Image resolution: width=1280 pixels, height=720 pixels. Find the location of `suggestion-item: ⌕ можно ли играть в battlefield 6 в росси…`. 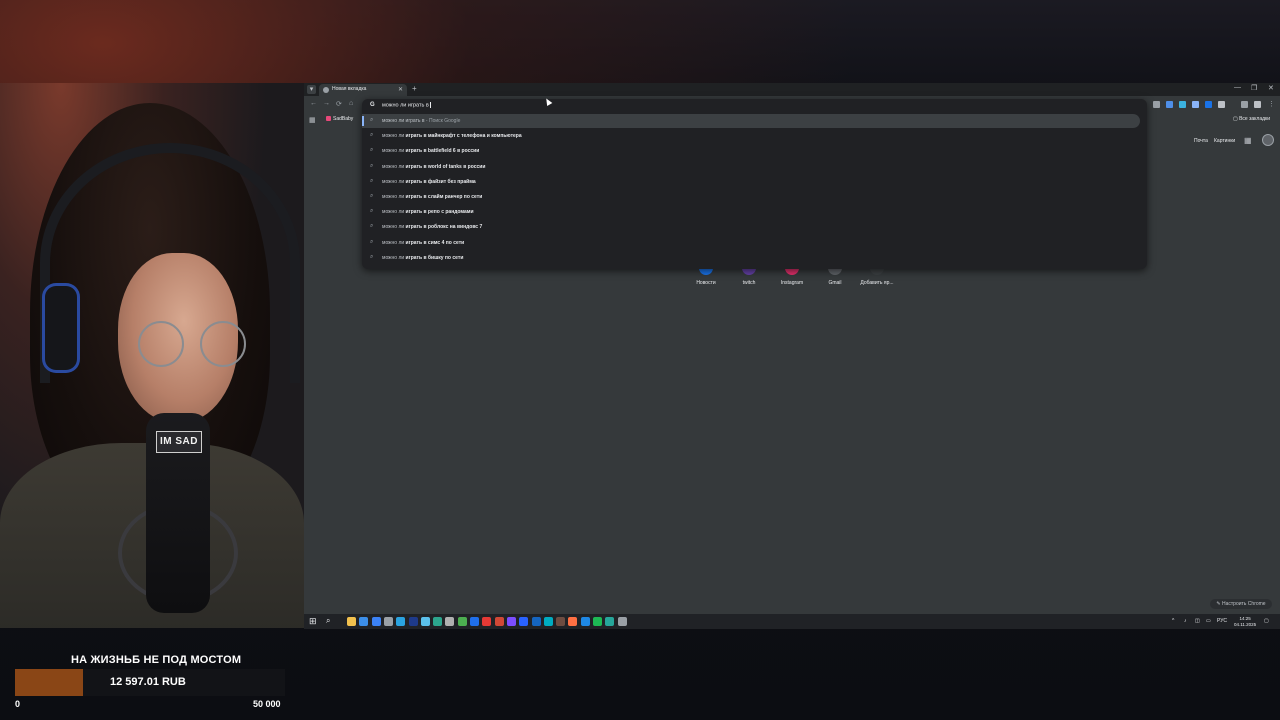

suggestion-item: ⌕ можно ли играть в battlefield 6 в росси… is located at coordinates (754, 151).